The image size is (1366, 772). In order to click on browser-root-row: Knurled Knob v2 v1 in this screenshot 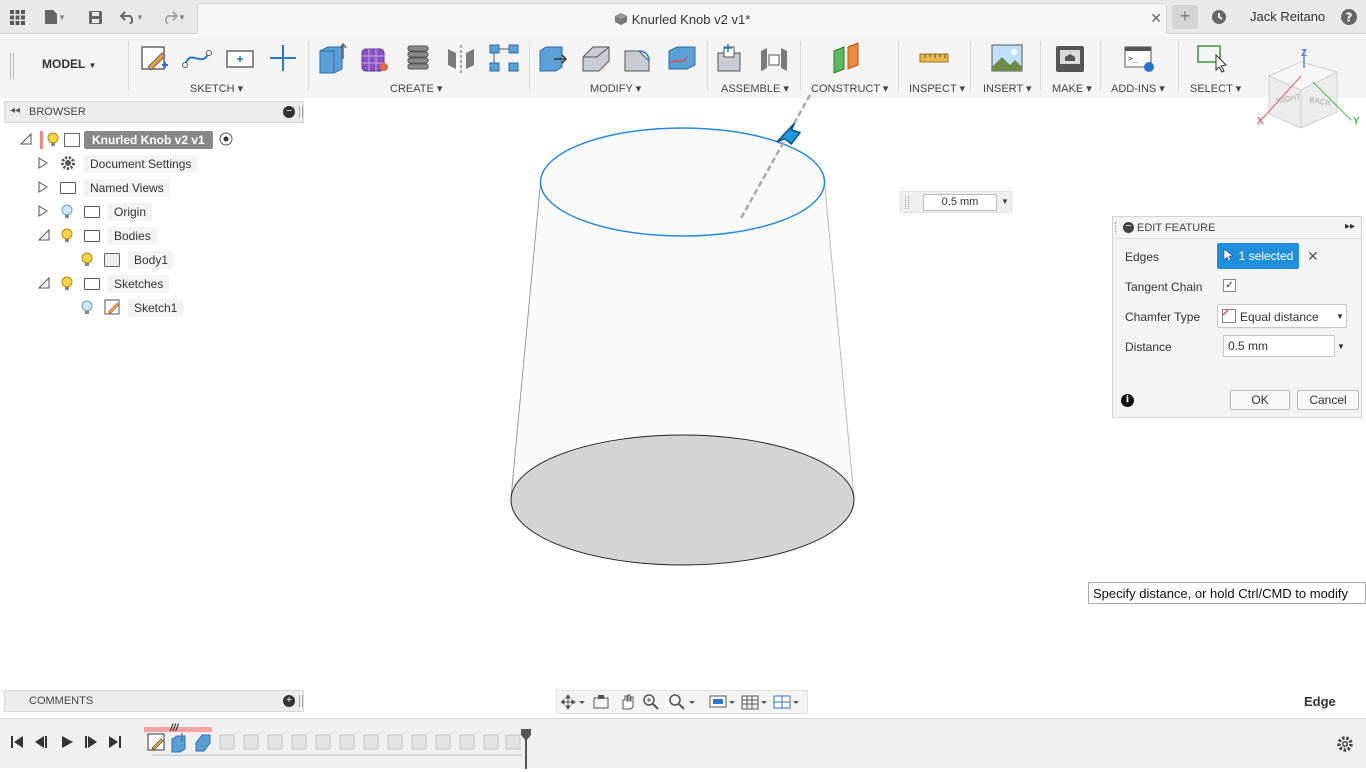, I will do `click(126, 140)`.